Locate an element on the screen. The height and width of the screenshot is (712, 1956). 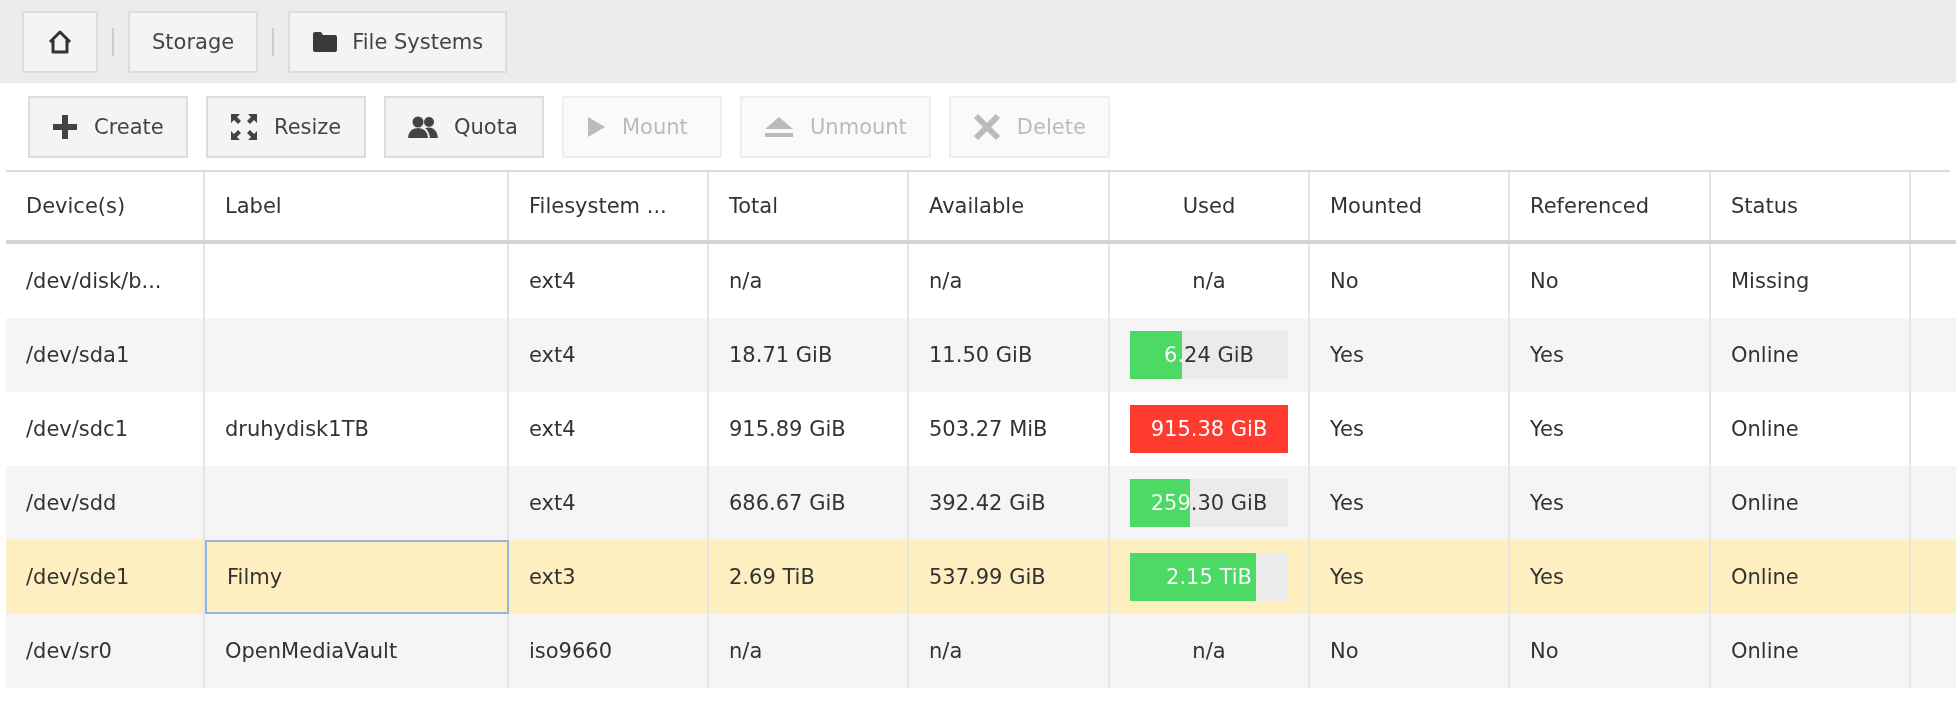
column-header: Label is located at coordinates (357, 206).